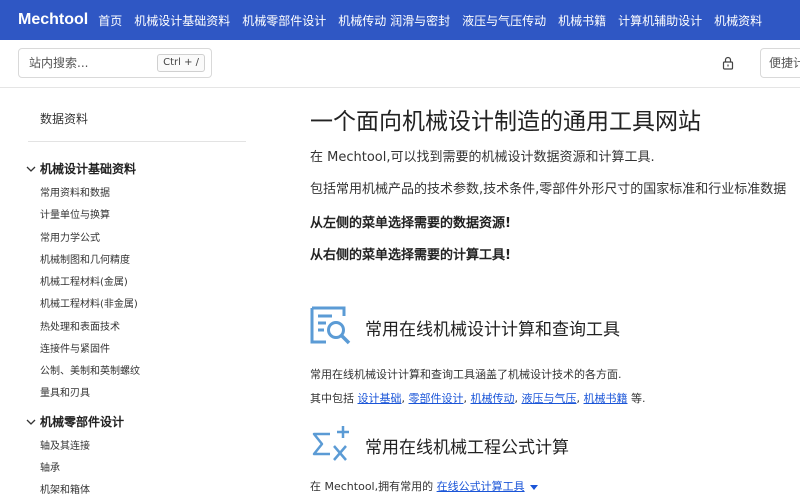 Image resolution: width=800 pixels, height=494 pixels. I want to click on page-title: 一个面向机械设计制造的通用工具网站, so click(505, 122).